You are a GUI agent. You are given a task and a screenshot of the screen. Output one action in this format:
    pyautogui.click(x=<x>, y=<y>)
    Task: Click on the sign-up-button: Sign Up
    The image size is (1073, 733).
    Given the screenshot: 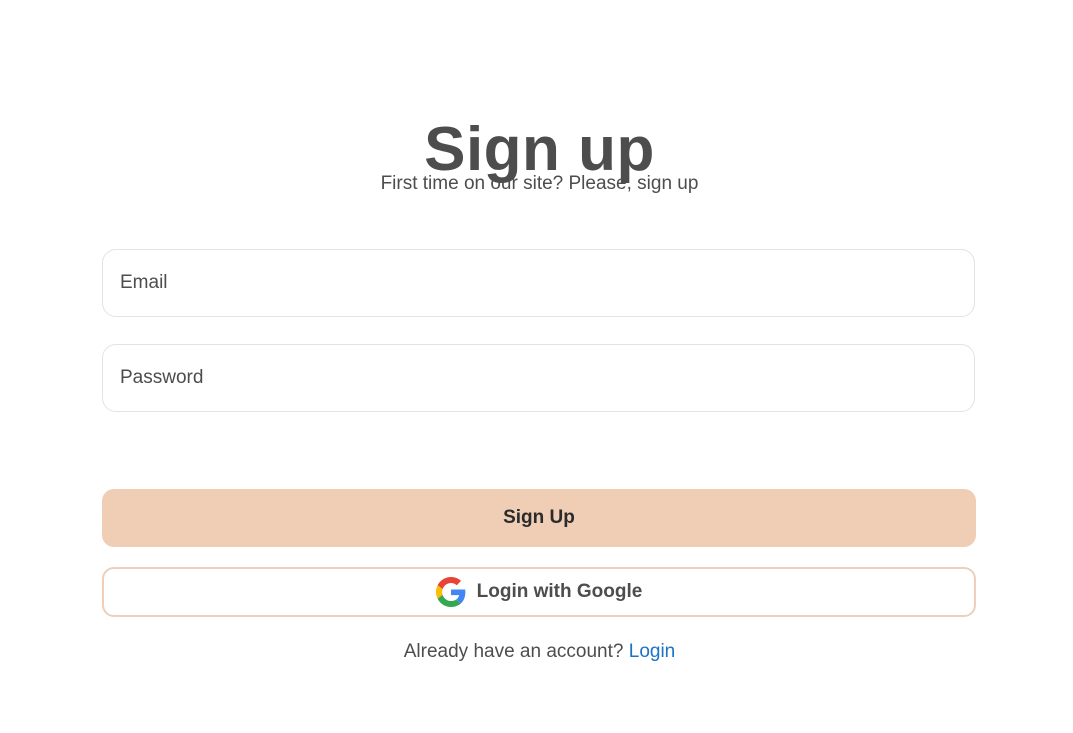 What is the action you would take?
    pyautogui.click(x=539, y=518)
    